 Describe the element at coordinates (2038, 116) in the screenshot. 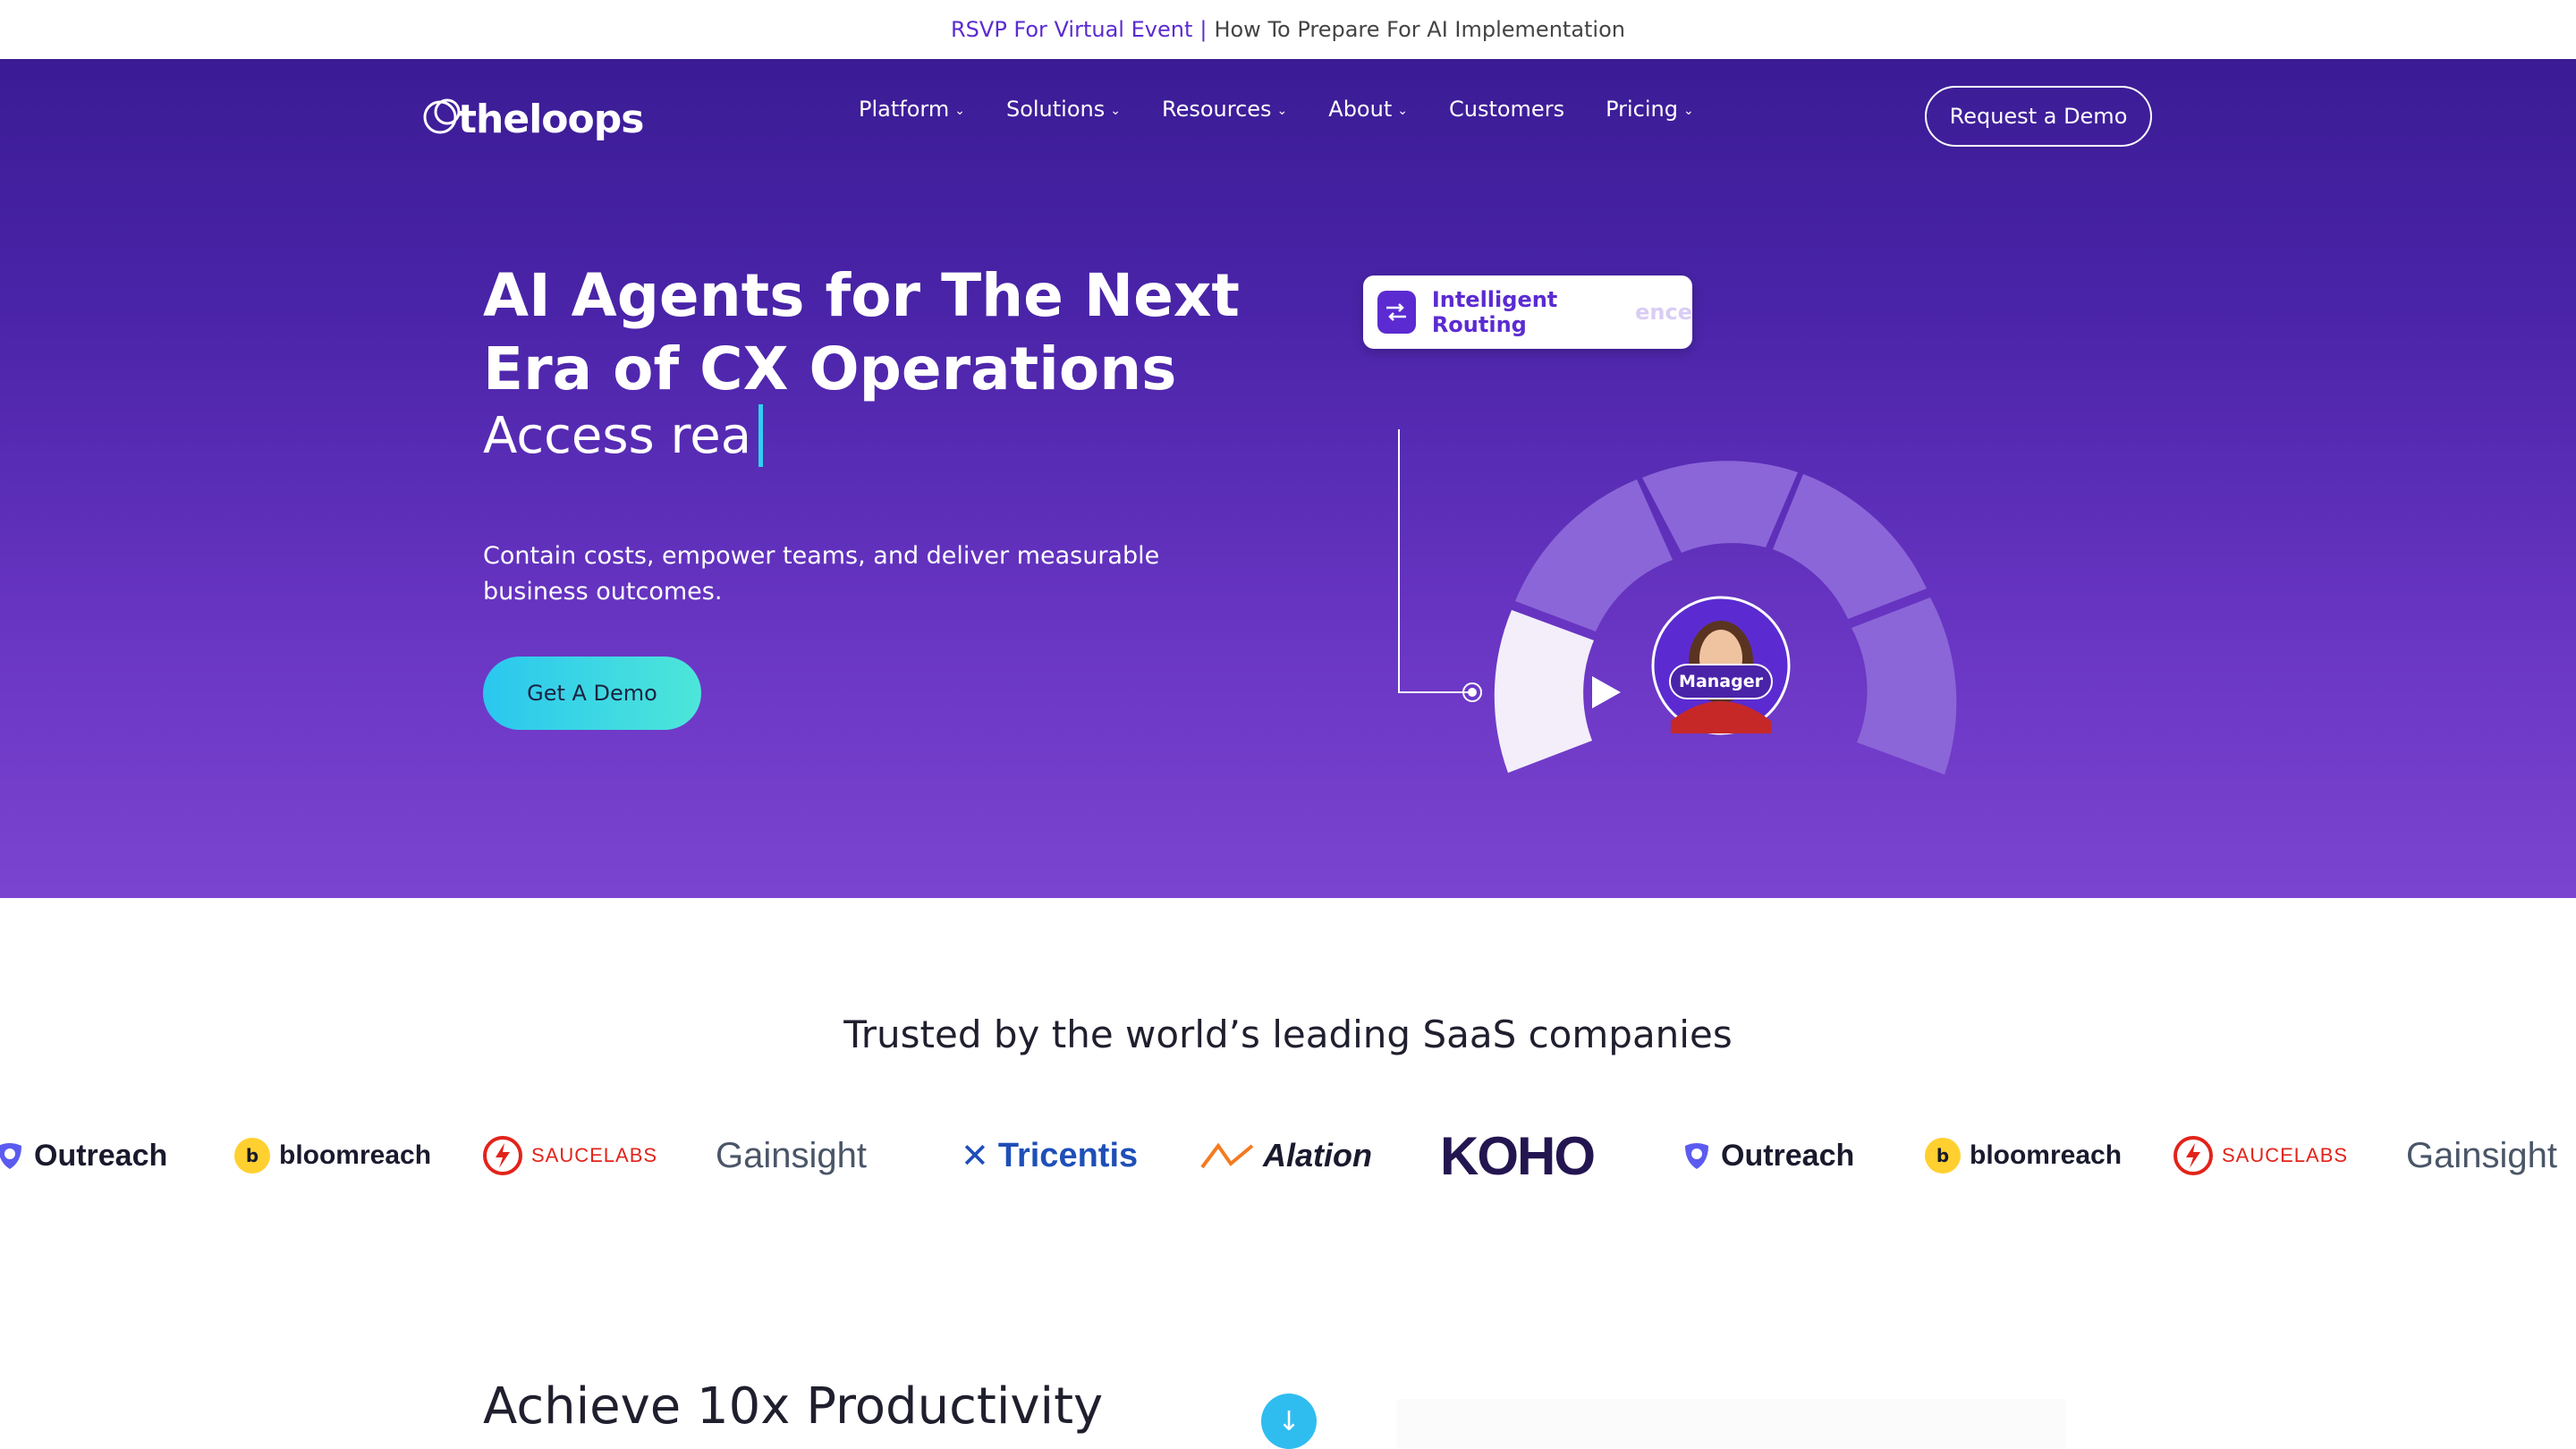

I see `request-demo-button: Request a Demo` at that location.